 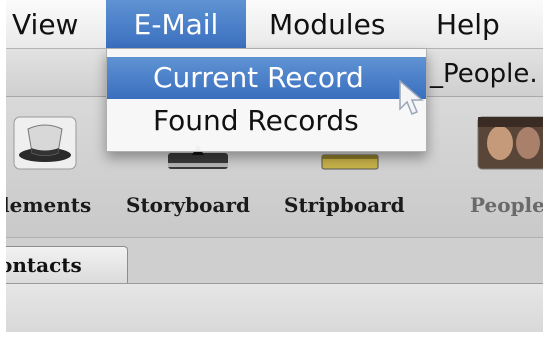 I want to click on menu-bar: View E-Mail Modules Help, so click(x=274, y=24).